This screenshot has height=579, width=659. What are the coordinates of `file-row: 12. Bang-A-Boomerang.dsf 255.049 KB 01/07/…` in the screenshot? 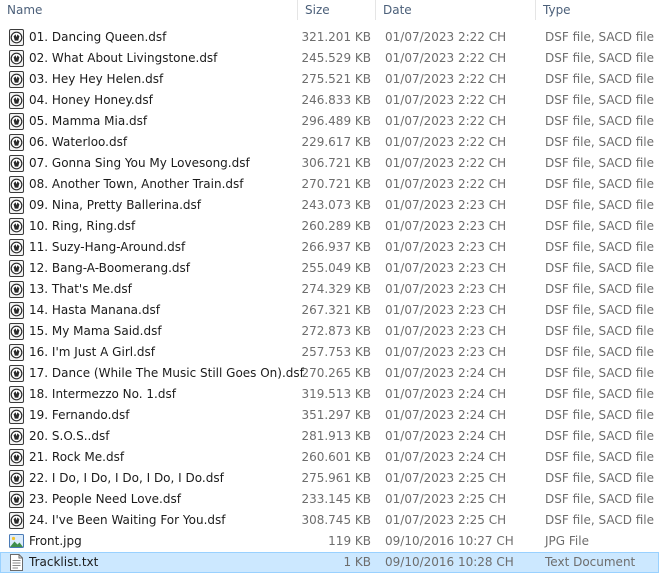 It's located at (329, 268).